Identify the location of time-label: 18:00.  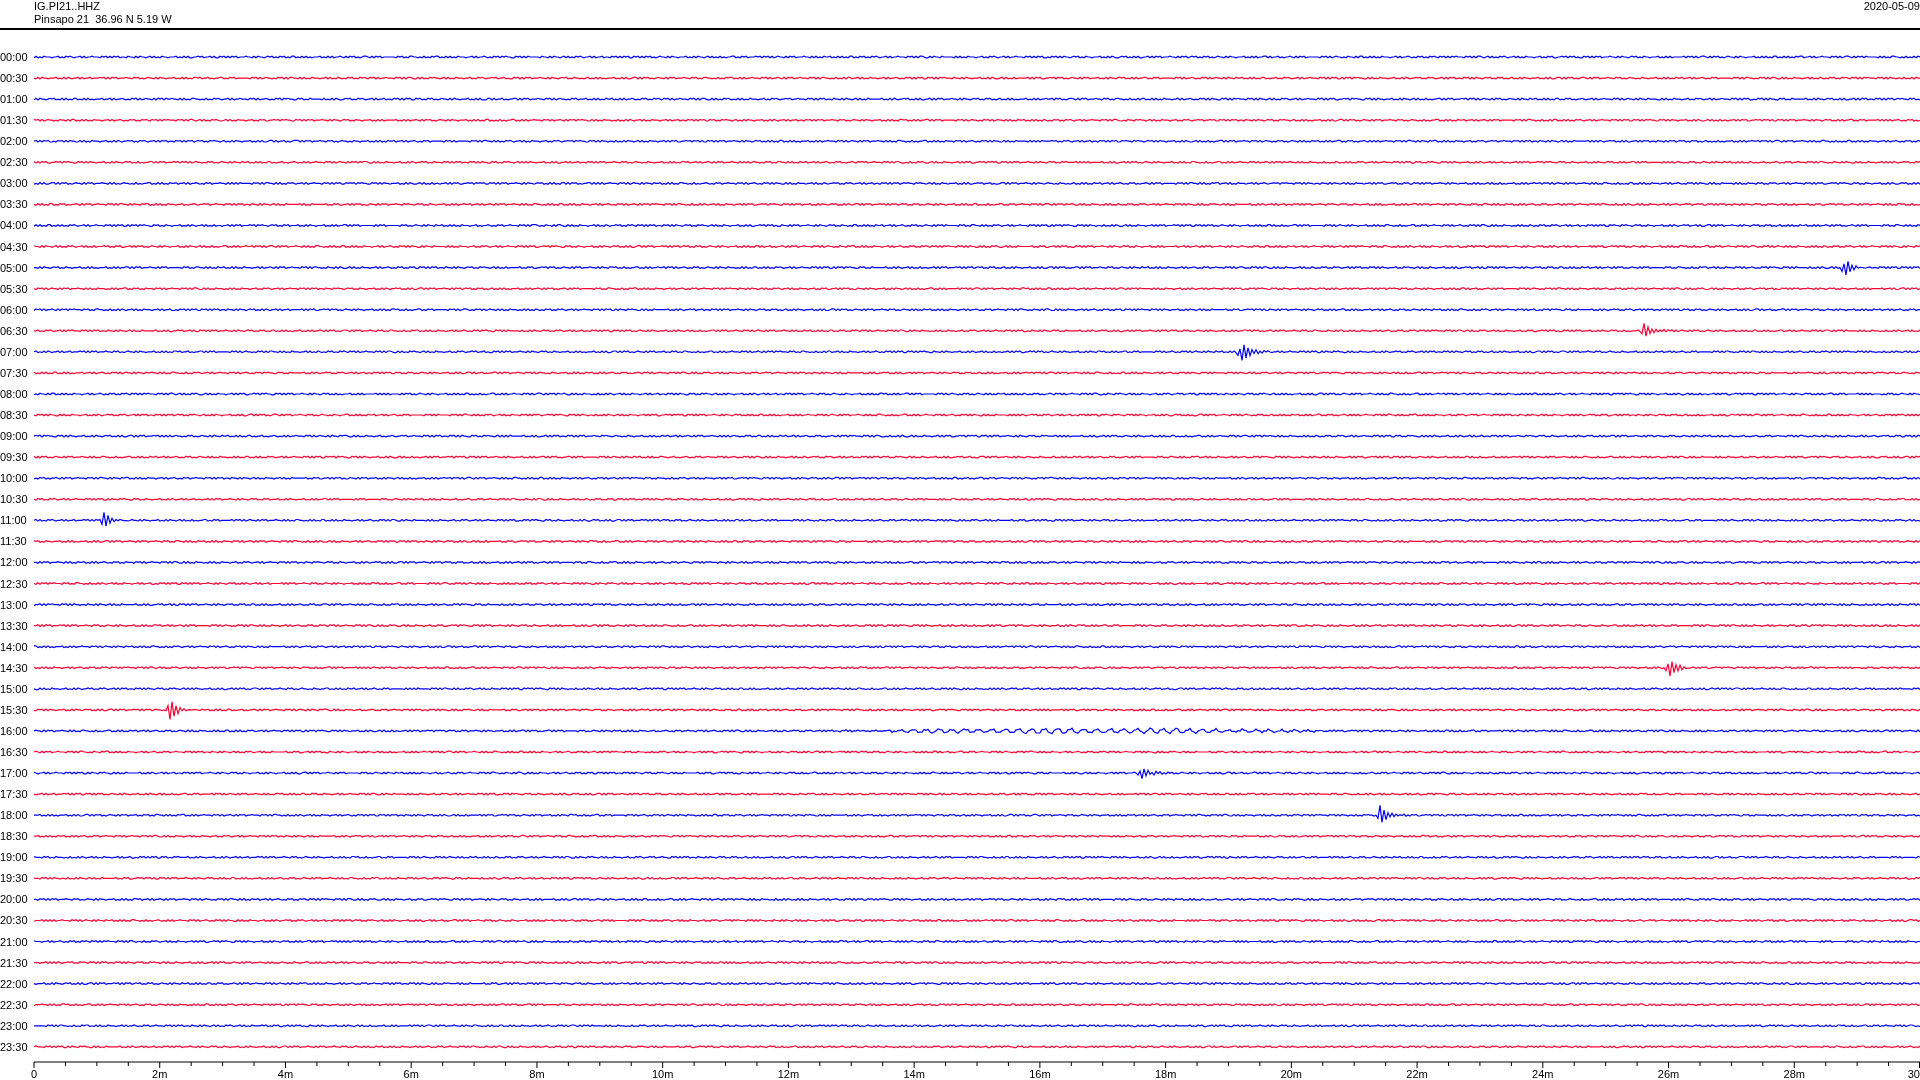
(14, 815).